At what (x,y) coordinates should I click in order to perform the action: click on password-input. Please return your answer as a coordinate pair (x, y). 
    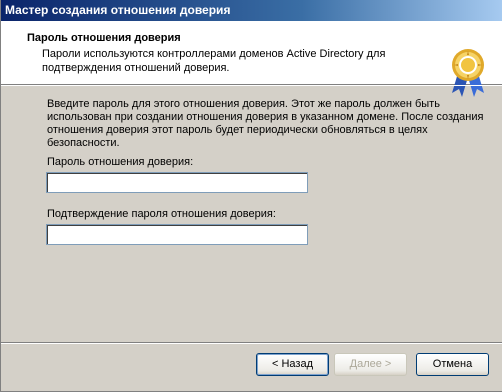
    Looking at the image, I should click on (177, 182).